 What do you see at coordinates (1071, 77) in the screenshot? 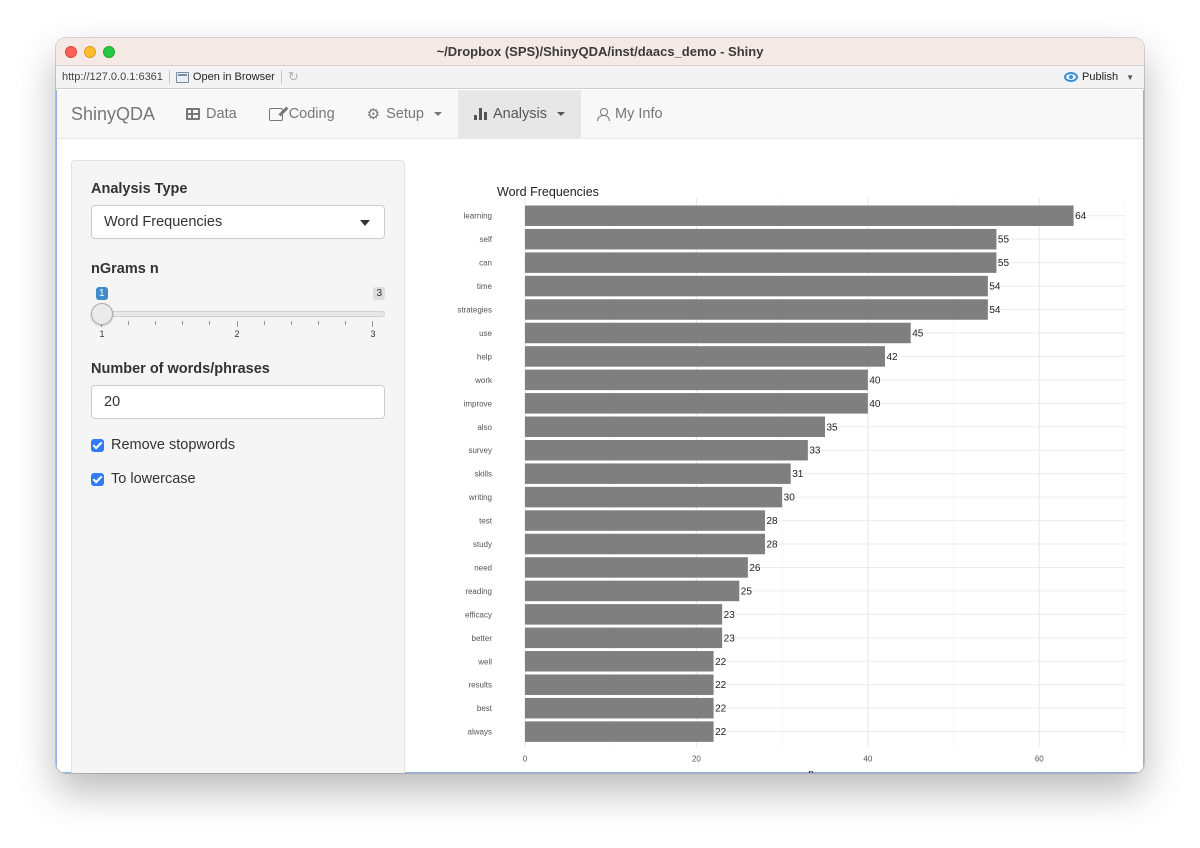
I see `publish-icon` at bounding box center [1071, 77].